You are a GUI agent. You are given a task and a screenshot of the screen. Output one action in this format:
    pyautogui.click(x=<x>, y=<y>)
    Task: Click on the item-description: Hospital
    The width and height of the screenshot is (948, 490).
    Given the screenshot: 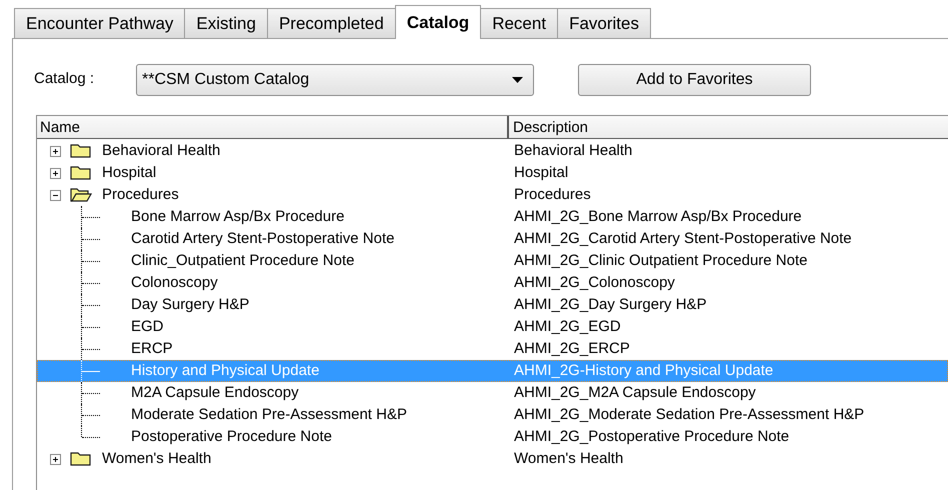 What is the action you would take?
    pyautogui.click(x=540, y=172)
    